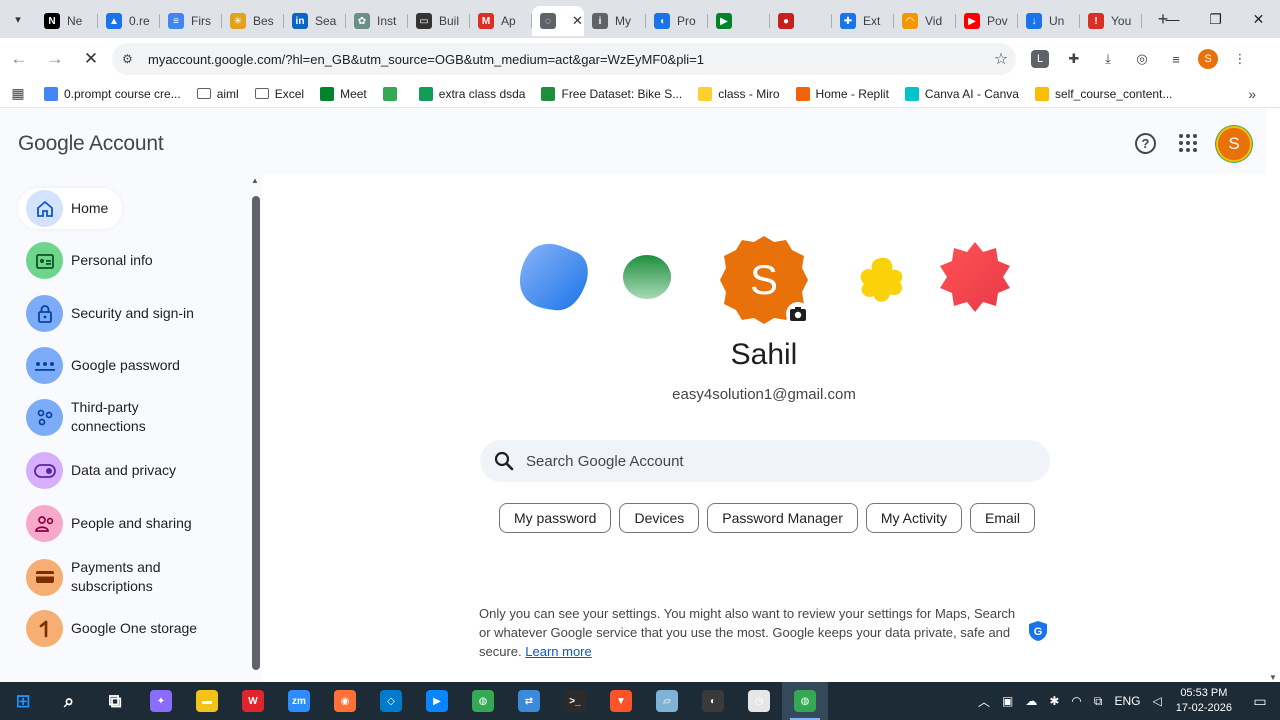  I want to click on page-scrollbar: ▼, so click(1273, 428).